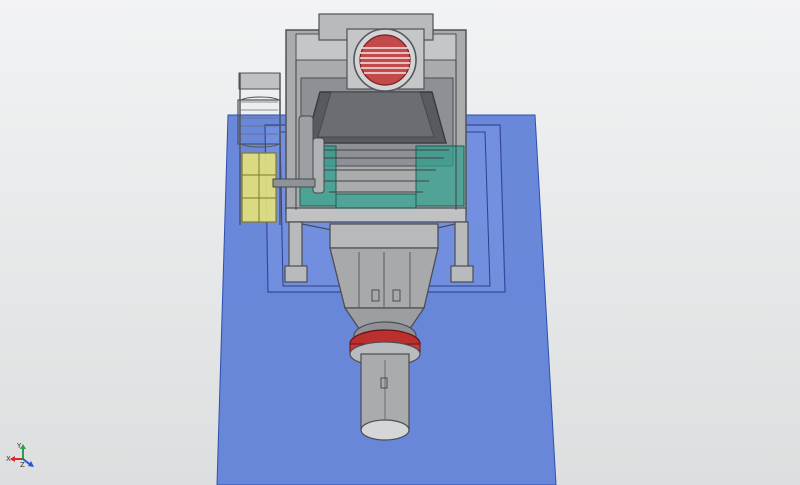 This screenshot has width=800, height=485. What do you see at coordinates (8, 459) in the screenshot?
I see `x-axis-label: X` at bounding box center [8, 459].